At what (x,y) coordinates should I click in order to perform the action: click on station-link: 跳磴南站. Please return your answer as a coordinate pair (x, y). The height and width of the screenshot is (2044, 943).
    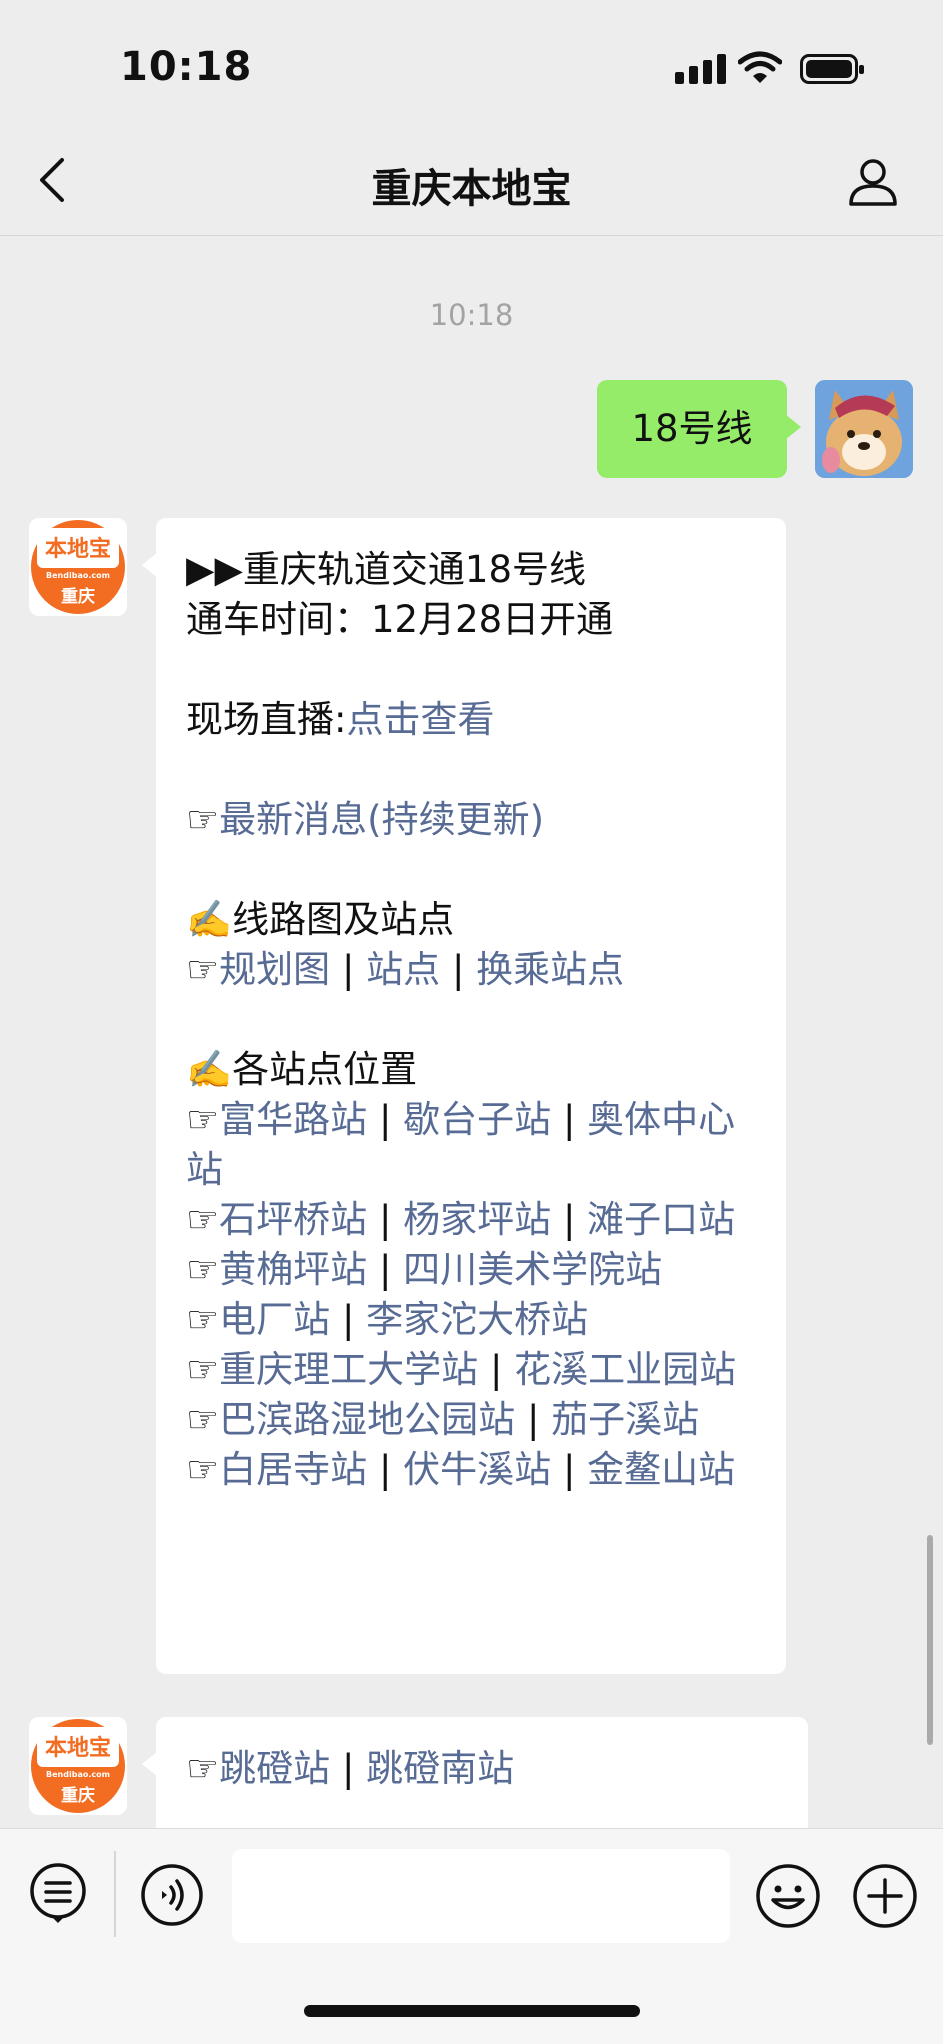
    Looking at the image, I should click on (440, 1768).